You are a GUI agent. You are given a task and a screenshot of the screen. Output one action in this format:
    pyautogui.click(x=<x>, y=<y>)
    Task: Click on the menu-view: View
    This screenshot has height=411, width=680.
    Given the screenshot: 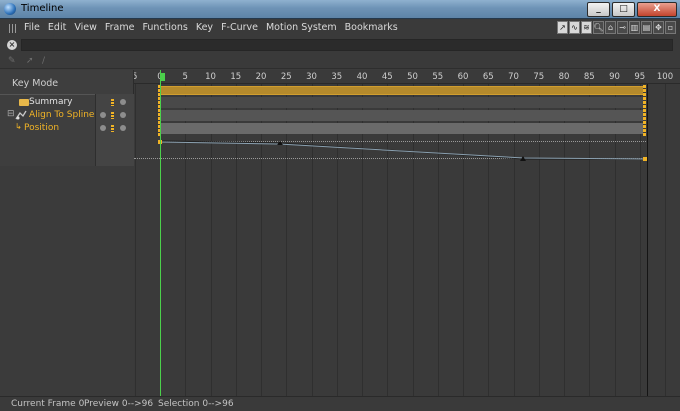 What is the action you would take?
    pyautogui.click(x=85, y=27)
    